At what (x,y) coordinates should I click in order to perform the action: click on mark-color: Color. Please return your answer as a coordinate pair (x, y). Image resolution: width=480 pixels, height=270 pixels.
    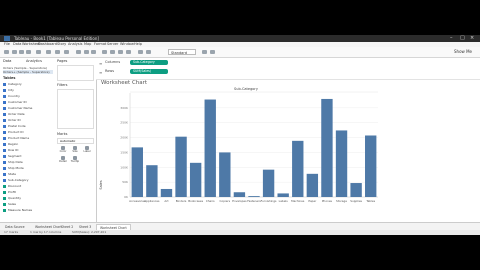
    Looking at the image, I should click on (63, 150).